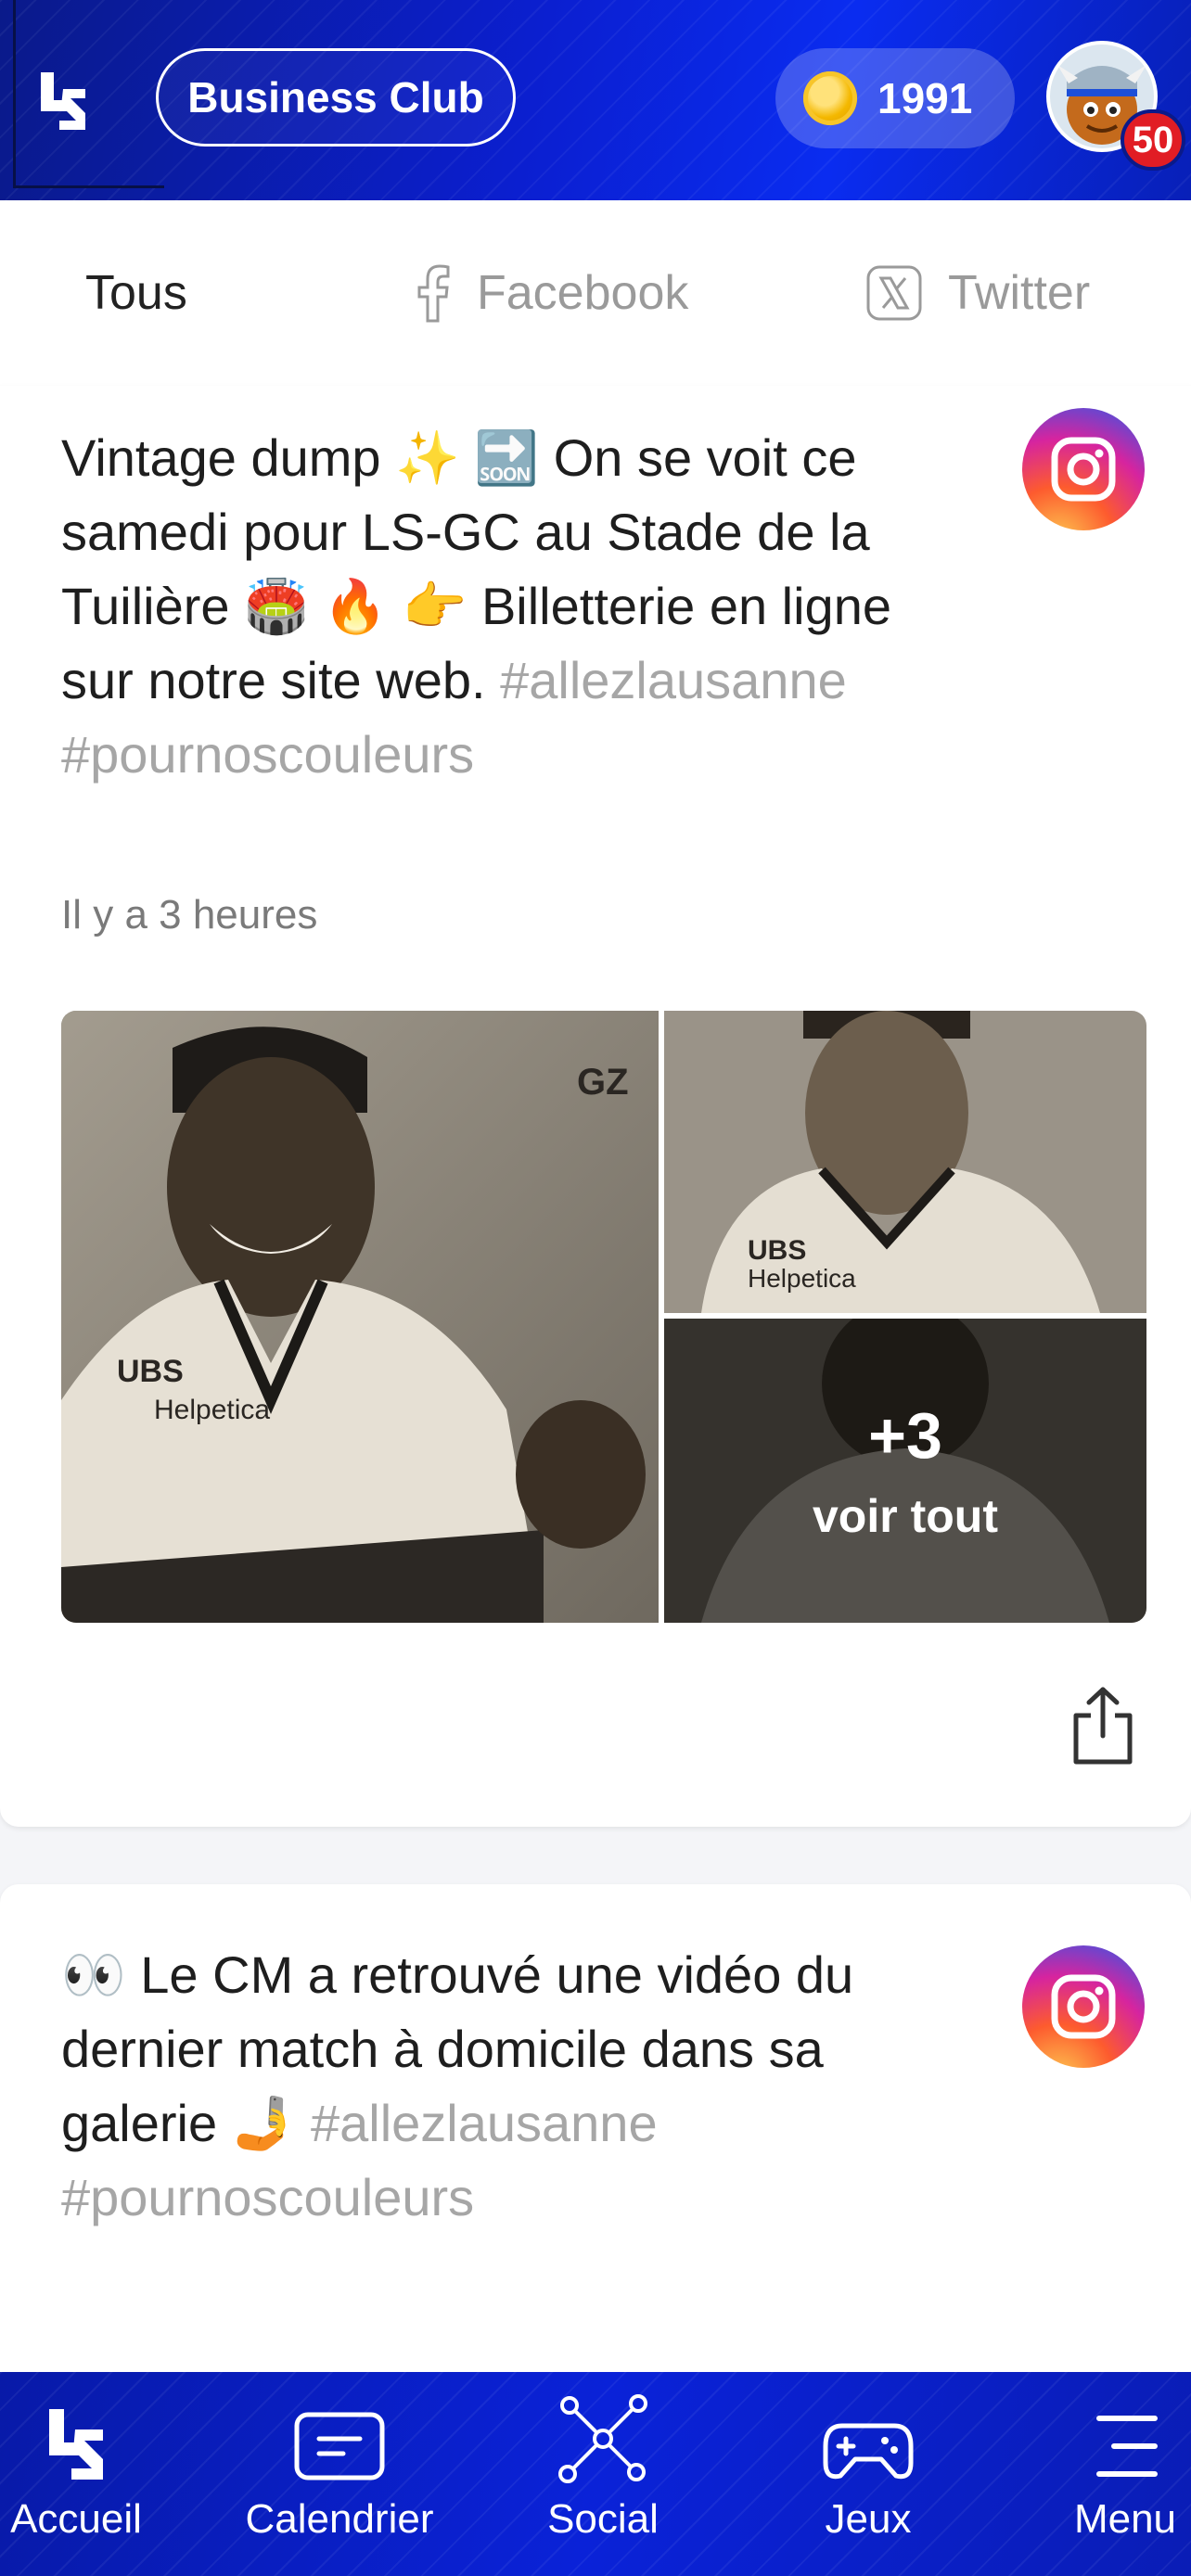  I want to click on coin-balance: 1991, so click(895, 98).